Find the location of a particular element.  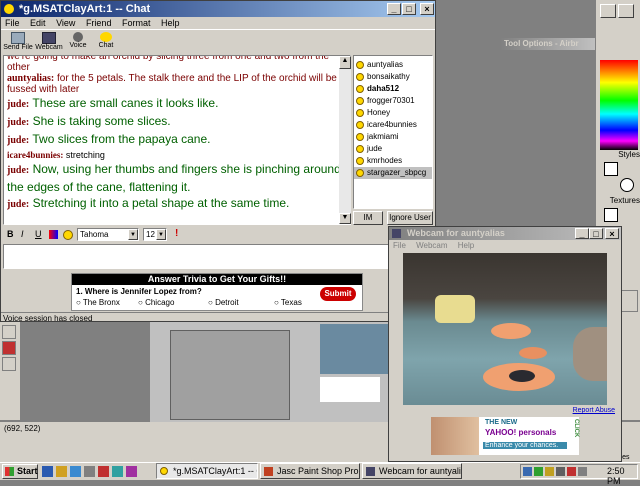

windows-logo-icon is located at coordinates (9, 471).